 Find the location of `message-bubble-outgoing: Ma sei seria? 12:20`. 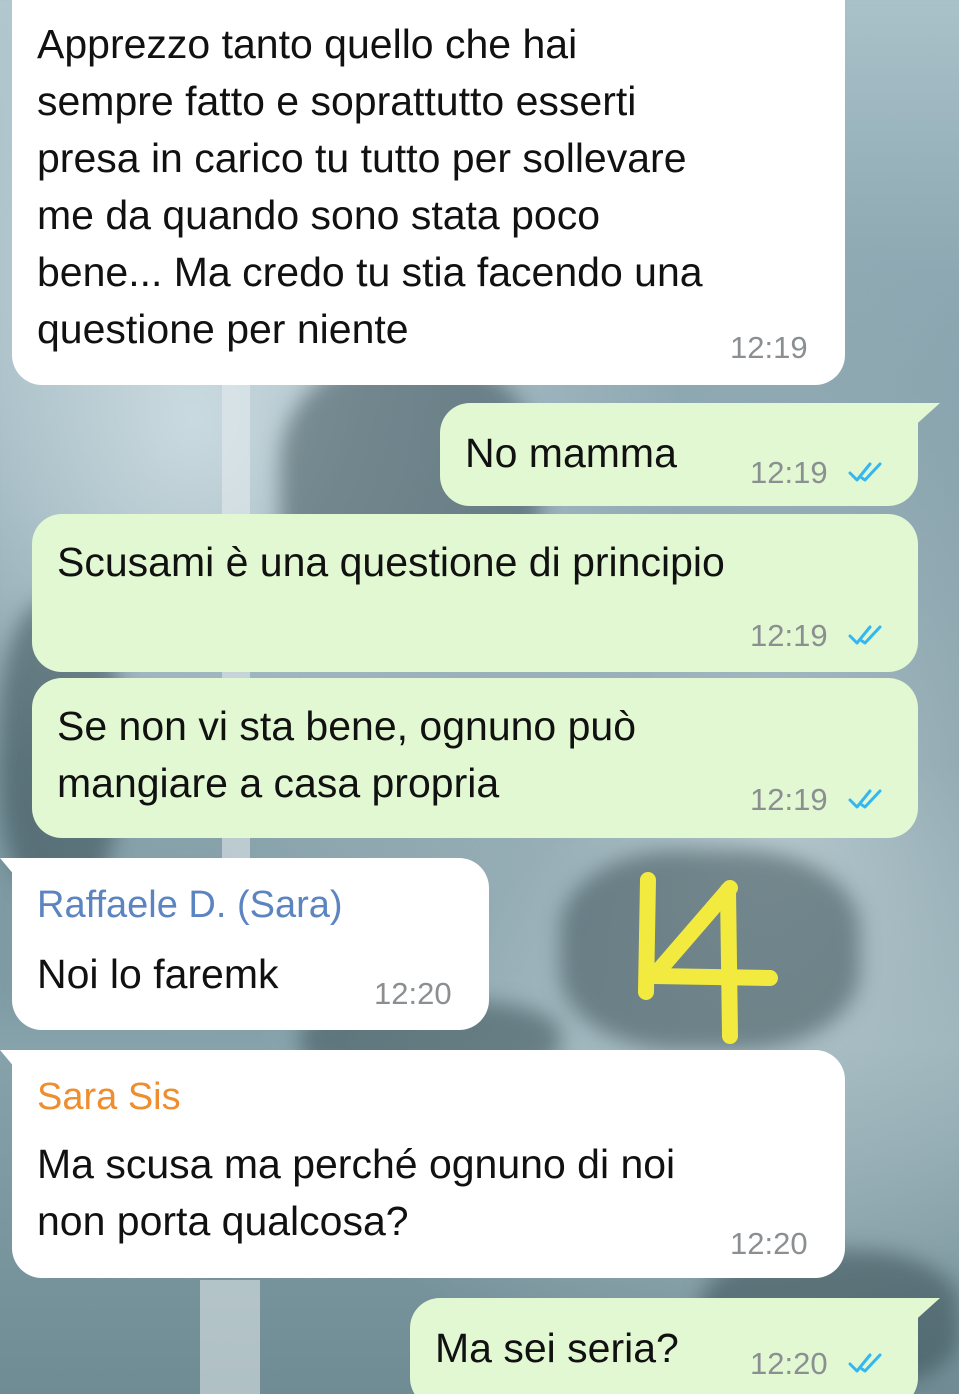

message-bubble-outgoing: Ma sei seria? 12:20 is located at coordinates (664, 1346).